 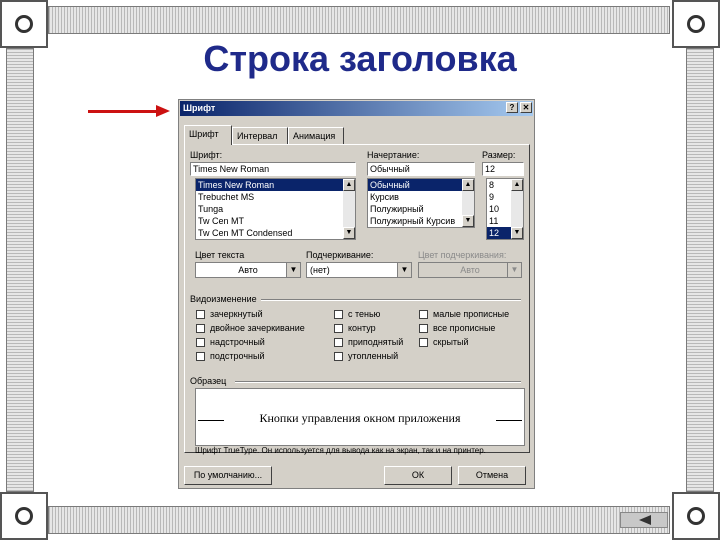 I want to click on subscript-checkbox: подстрочный, so click(x=230, y=356).